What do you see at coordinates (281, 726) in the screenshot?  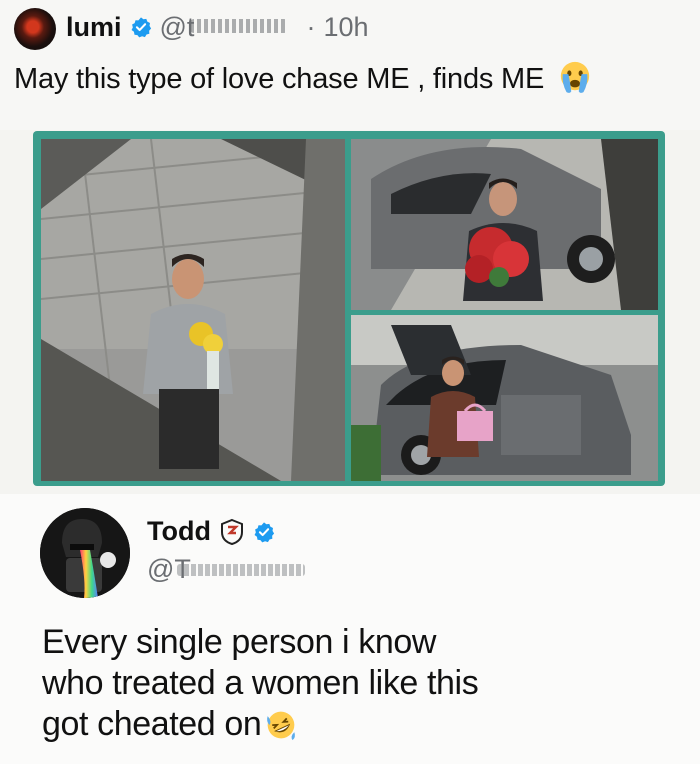 I see `rolling-laughing-face-icon` at bounding box center [281, 726].